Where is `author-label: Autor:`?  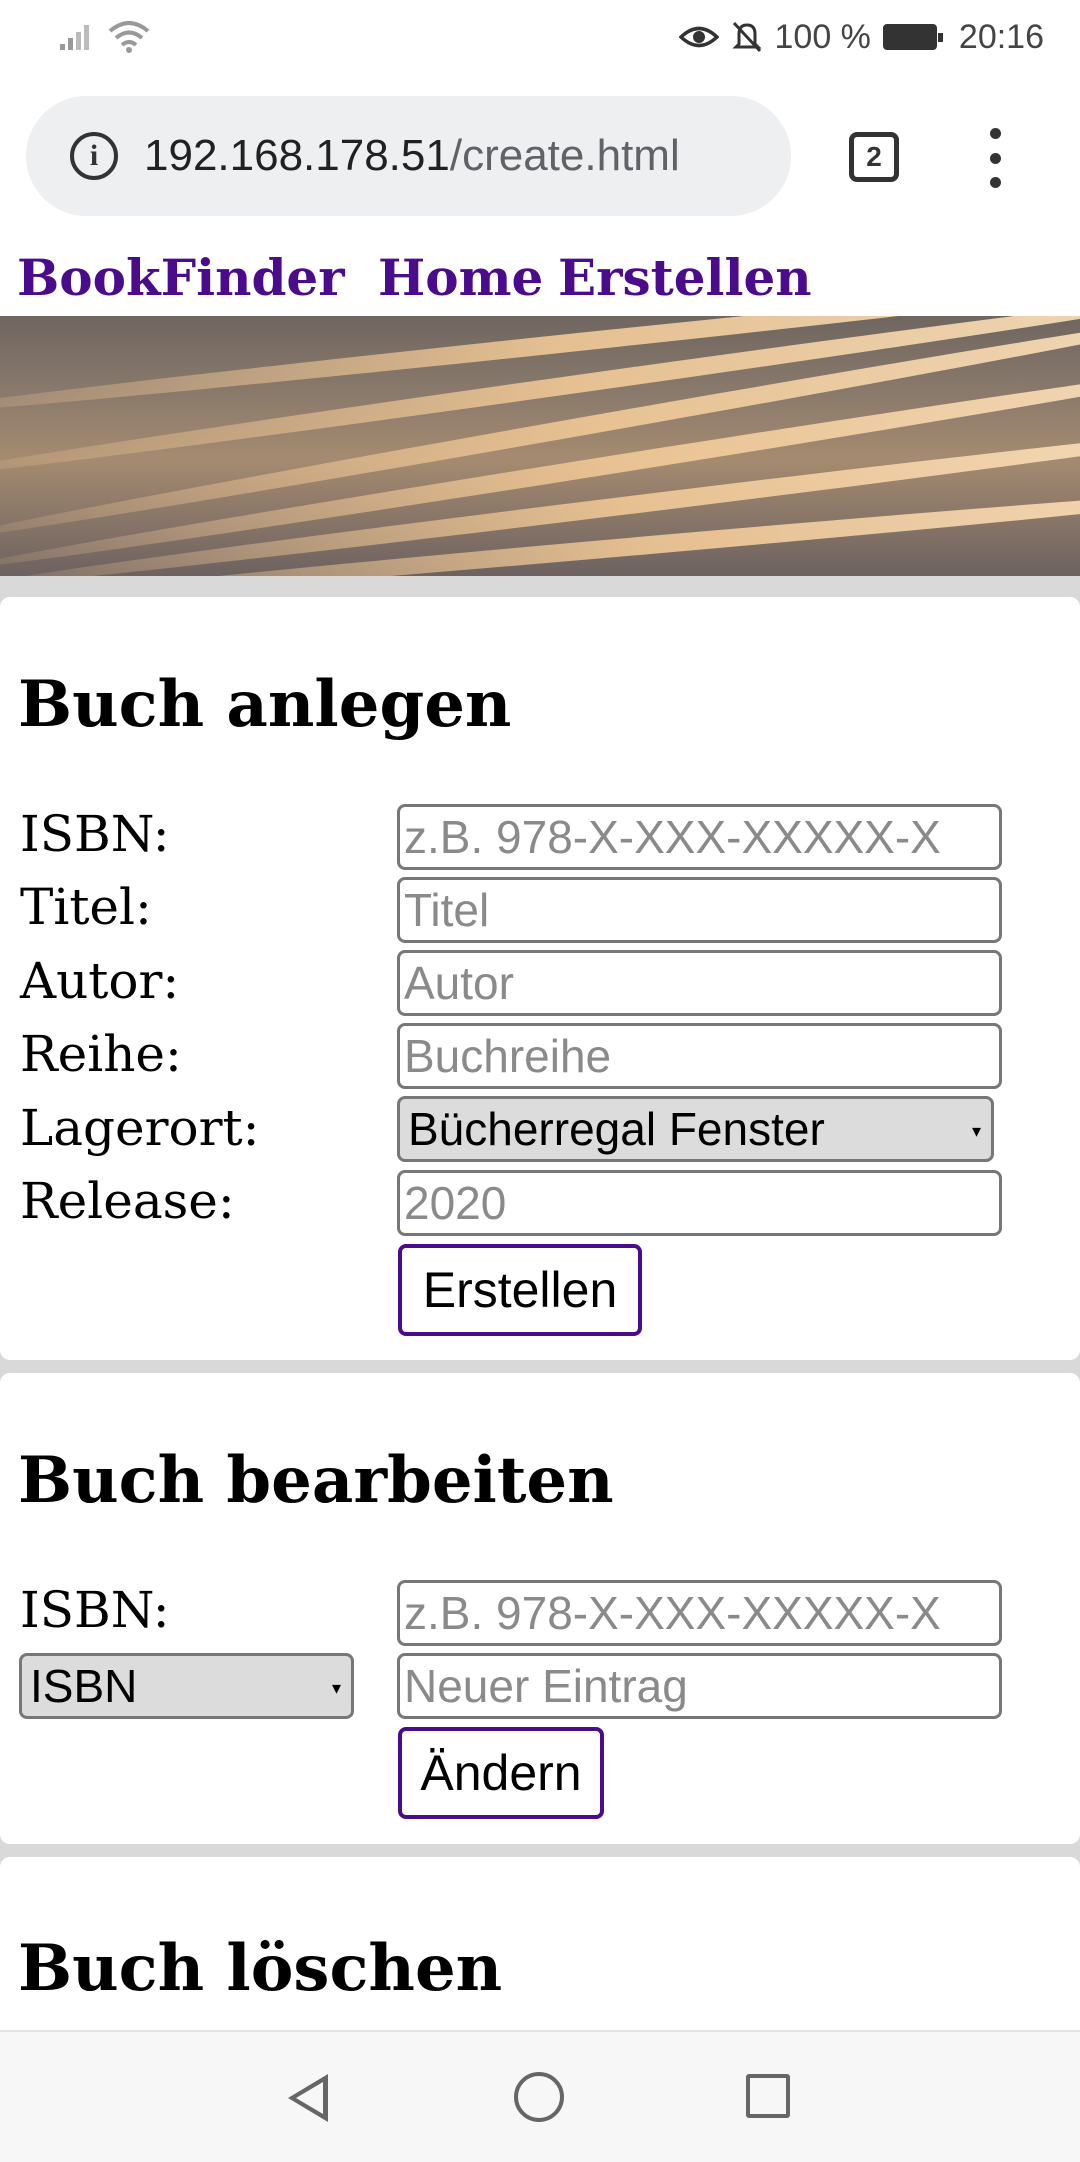 author-label: Autor: is located at coordinates (100, 981).